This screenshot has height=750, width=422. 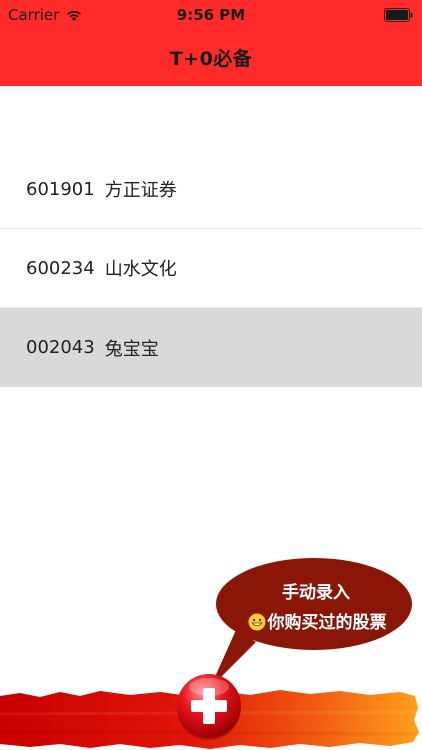 I want to click on status-bar: Carrier 9:56 PM, so click(x=211, y=15).